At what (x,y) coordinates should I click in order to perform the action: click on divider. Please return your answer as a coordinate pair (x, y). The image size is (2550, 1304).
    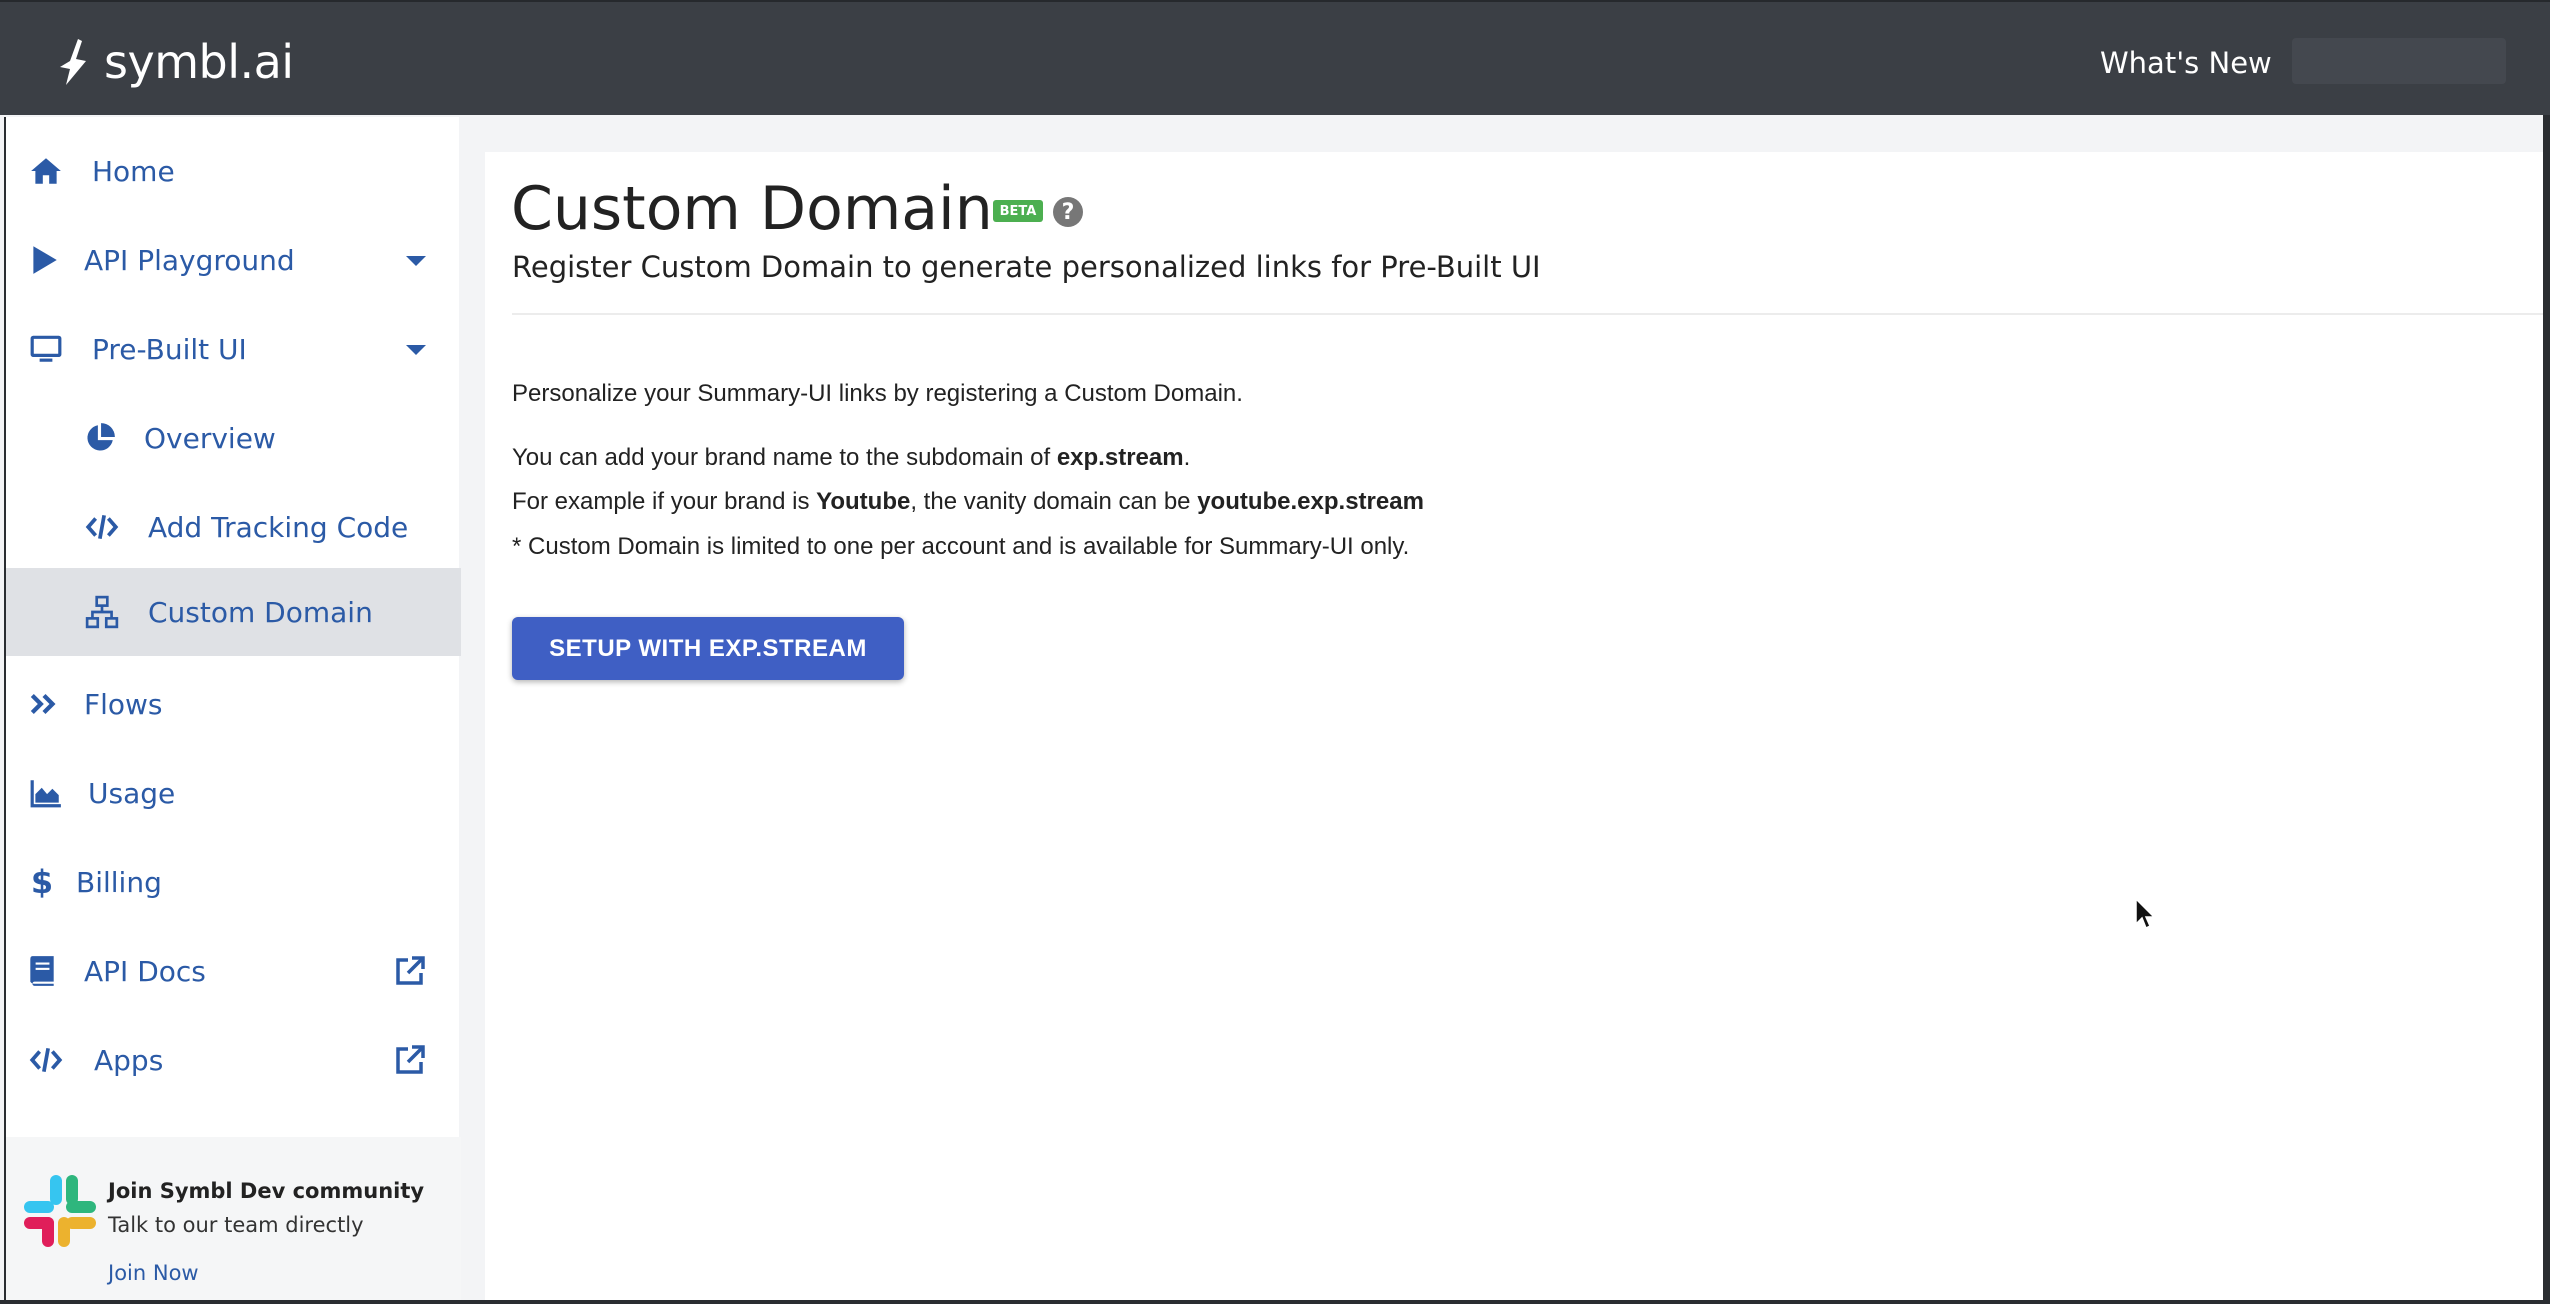
    Looking at the image, I should click on (1527, 314).